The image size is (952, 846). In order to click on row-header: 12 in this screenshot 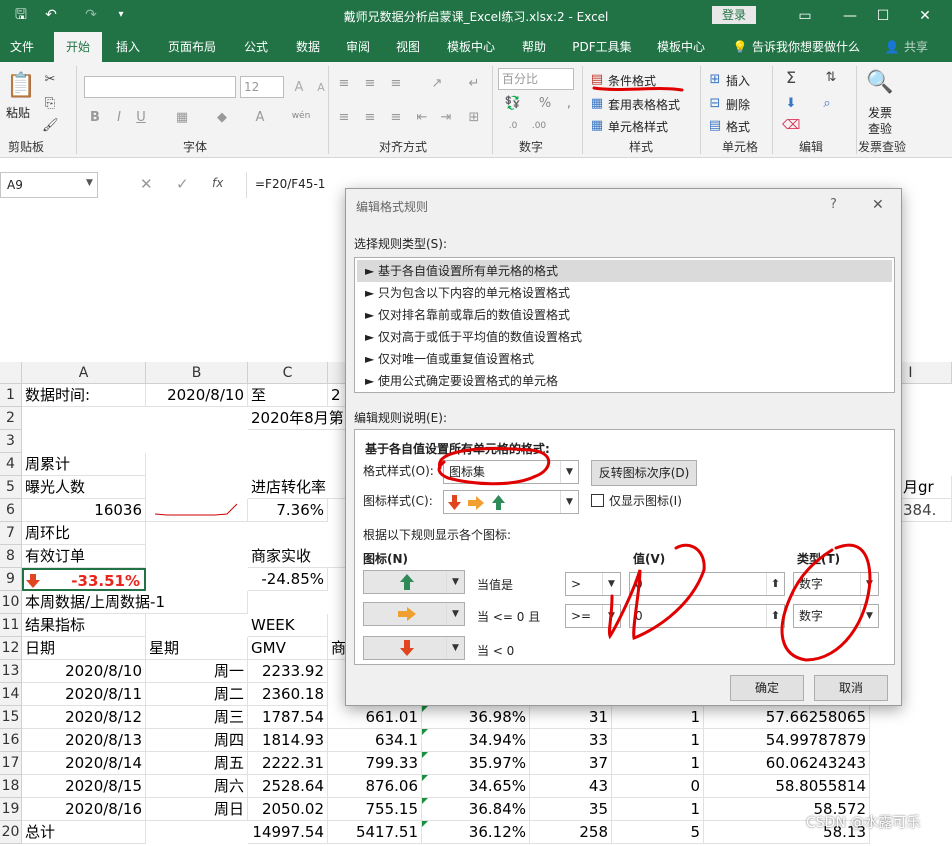, I will do `click(11, 648)`.